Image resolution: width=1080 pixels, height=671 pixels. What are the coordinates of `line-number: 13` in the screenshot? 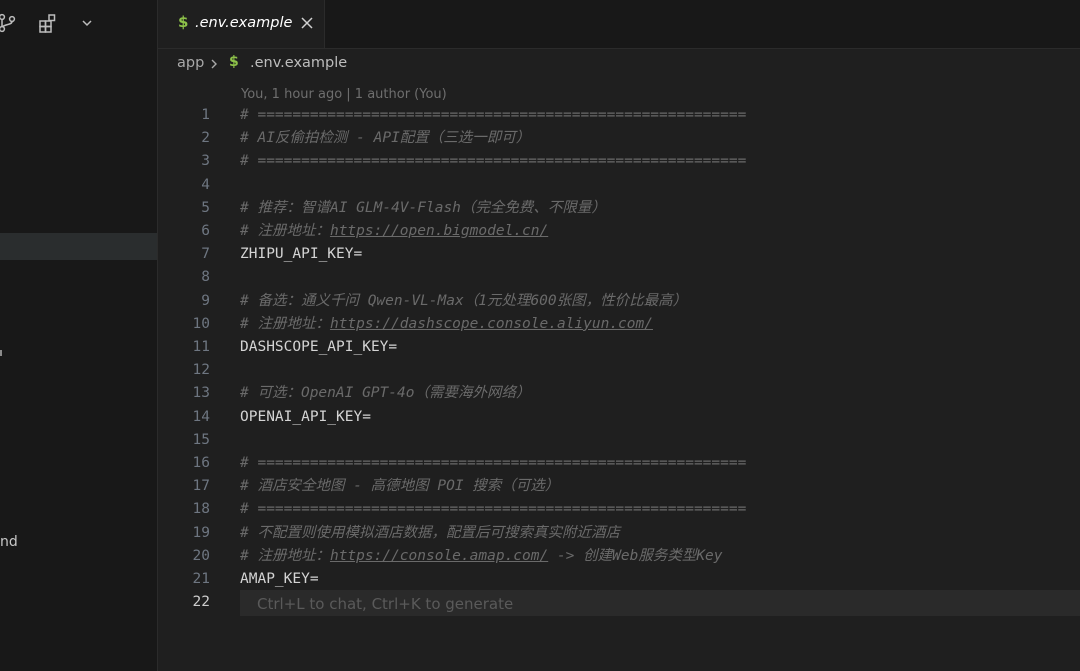 It's located at (201, 393).